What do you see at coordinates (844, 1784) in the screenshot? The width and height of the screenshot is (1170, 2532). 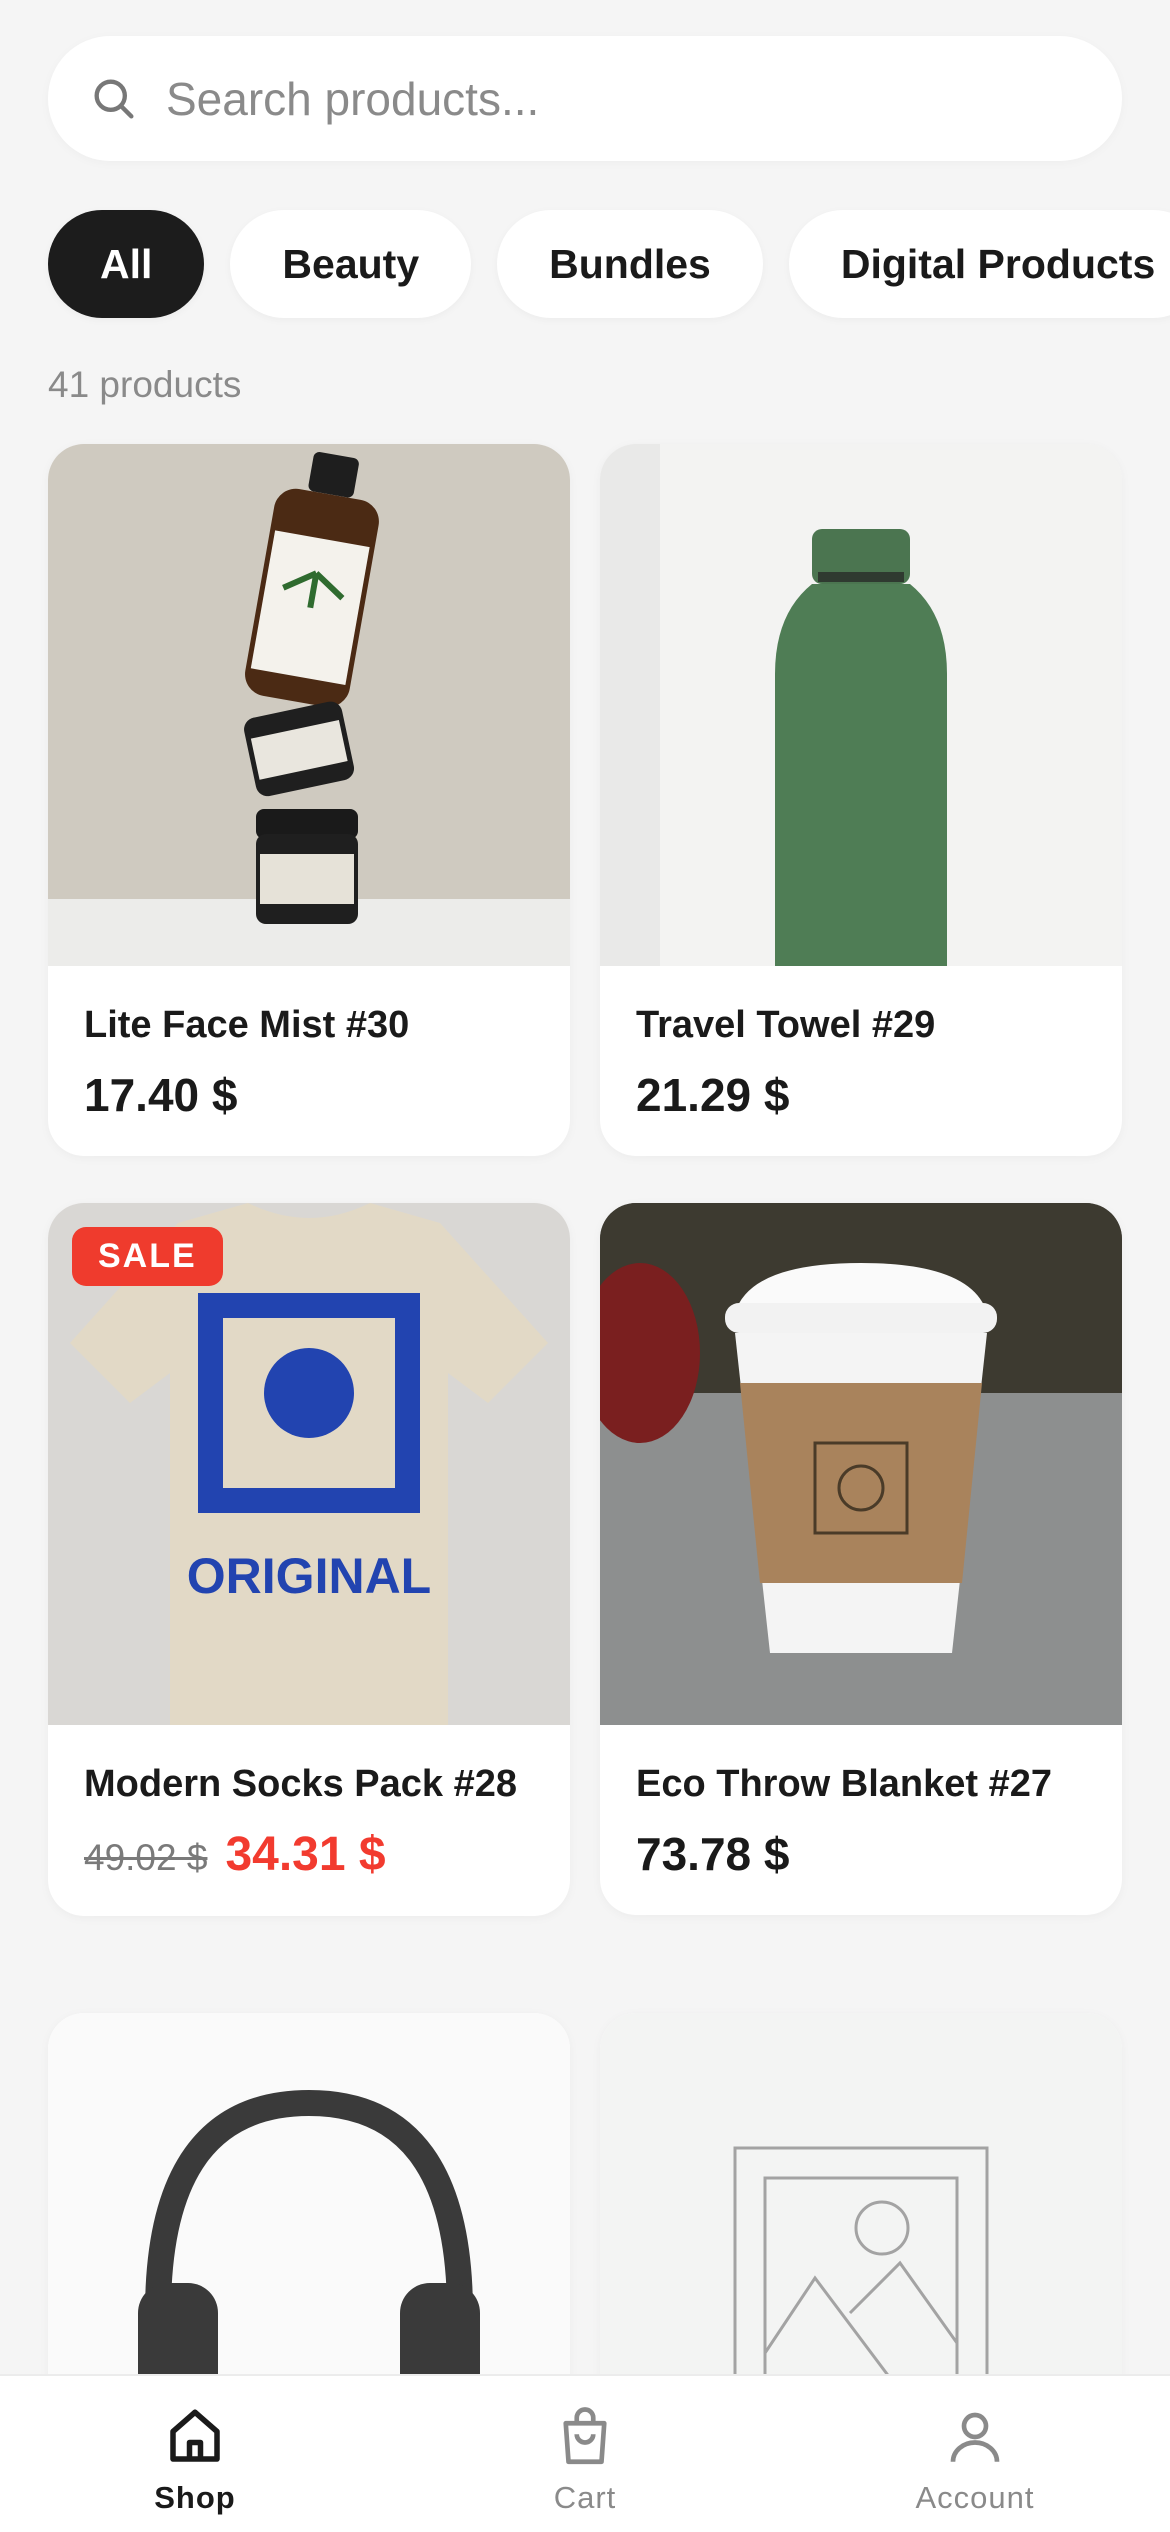 I see `product-name: Eco Throw Blanket #27` at bounding box center [844, 1784].